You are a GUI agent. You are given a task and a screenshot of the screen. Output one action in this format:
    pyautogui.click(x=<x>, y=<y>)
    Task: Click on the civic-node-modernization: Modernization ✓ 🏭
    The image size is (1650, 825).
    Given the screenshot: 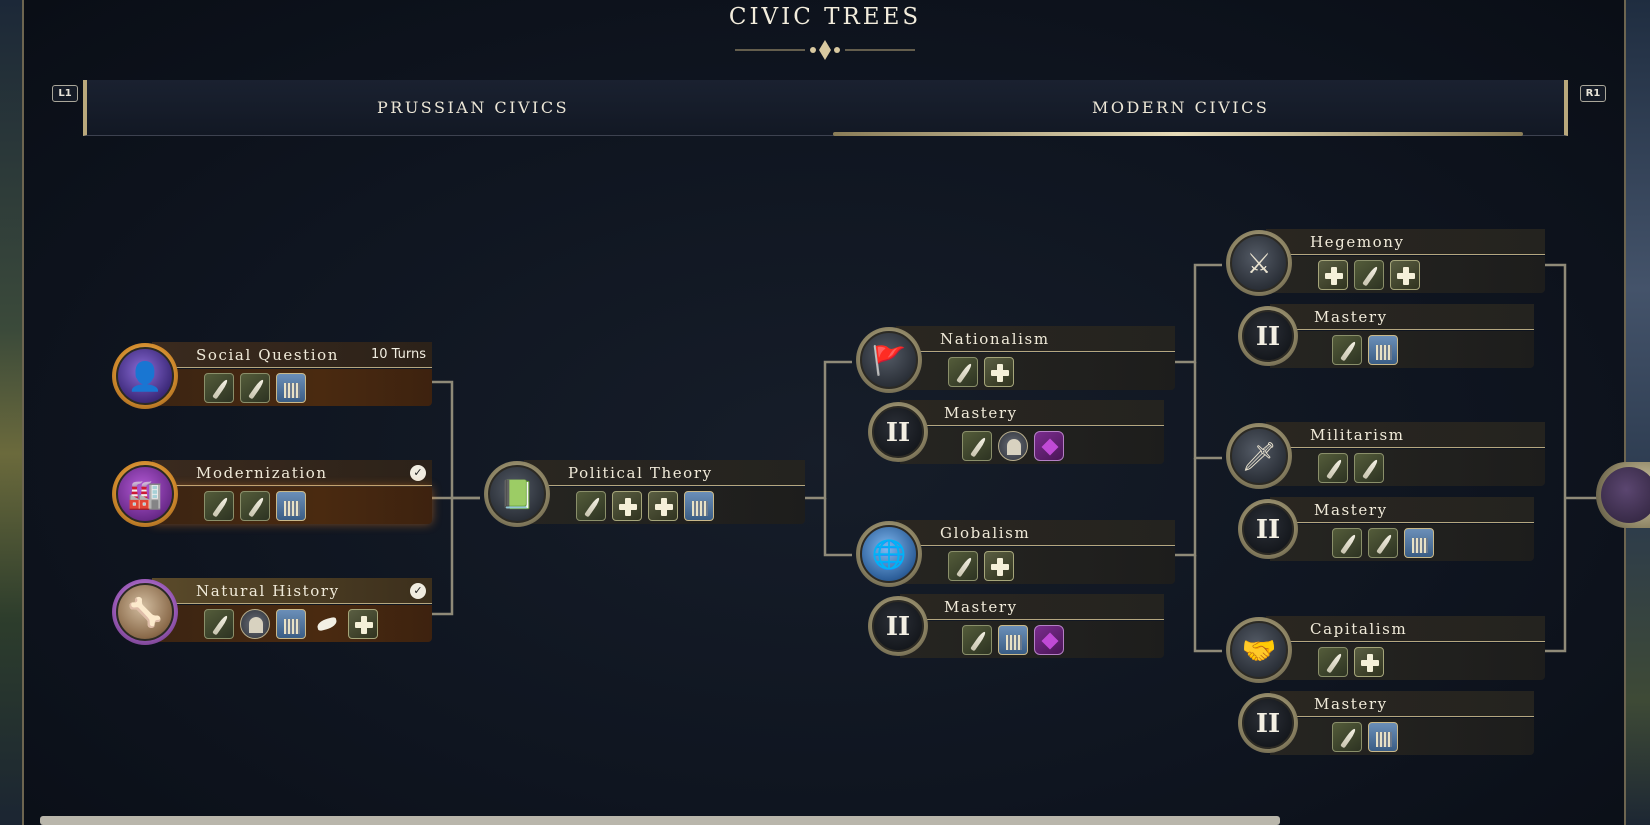 What is the action you would take?
    pyautogui.click(x=272, y=493)
    